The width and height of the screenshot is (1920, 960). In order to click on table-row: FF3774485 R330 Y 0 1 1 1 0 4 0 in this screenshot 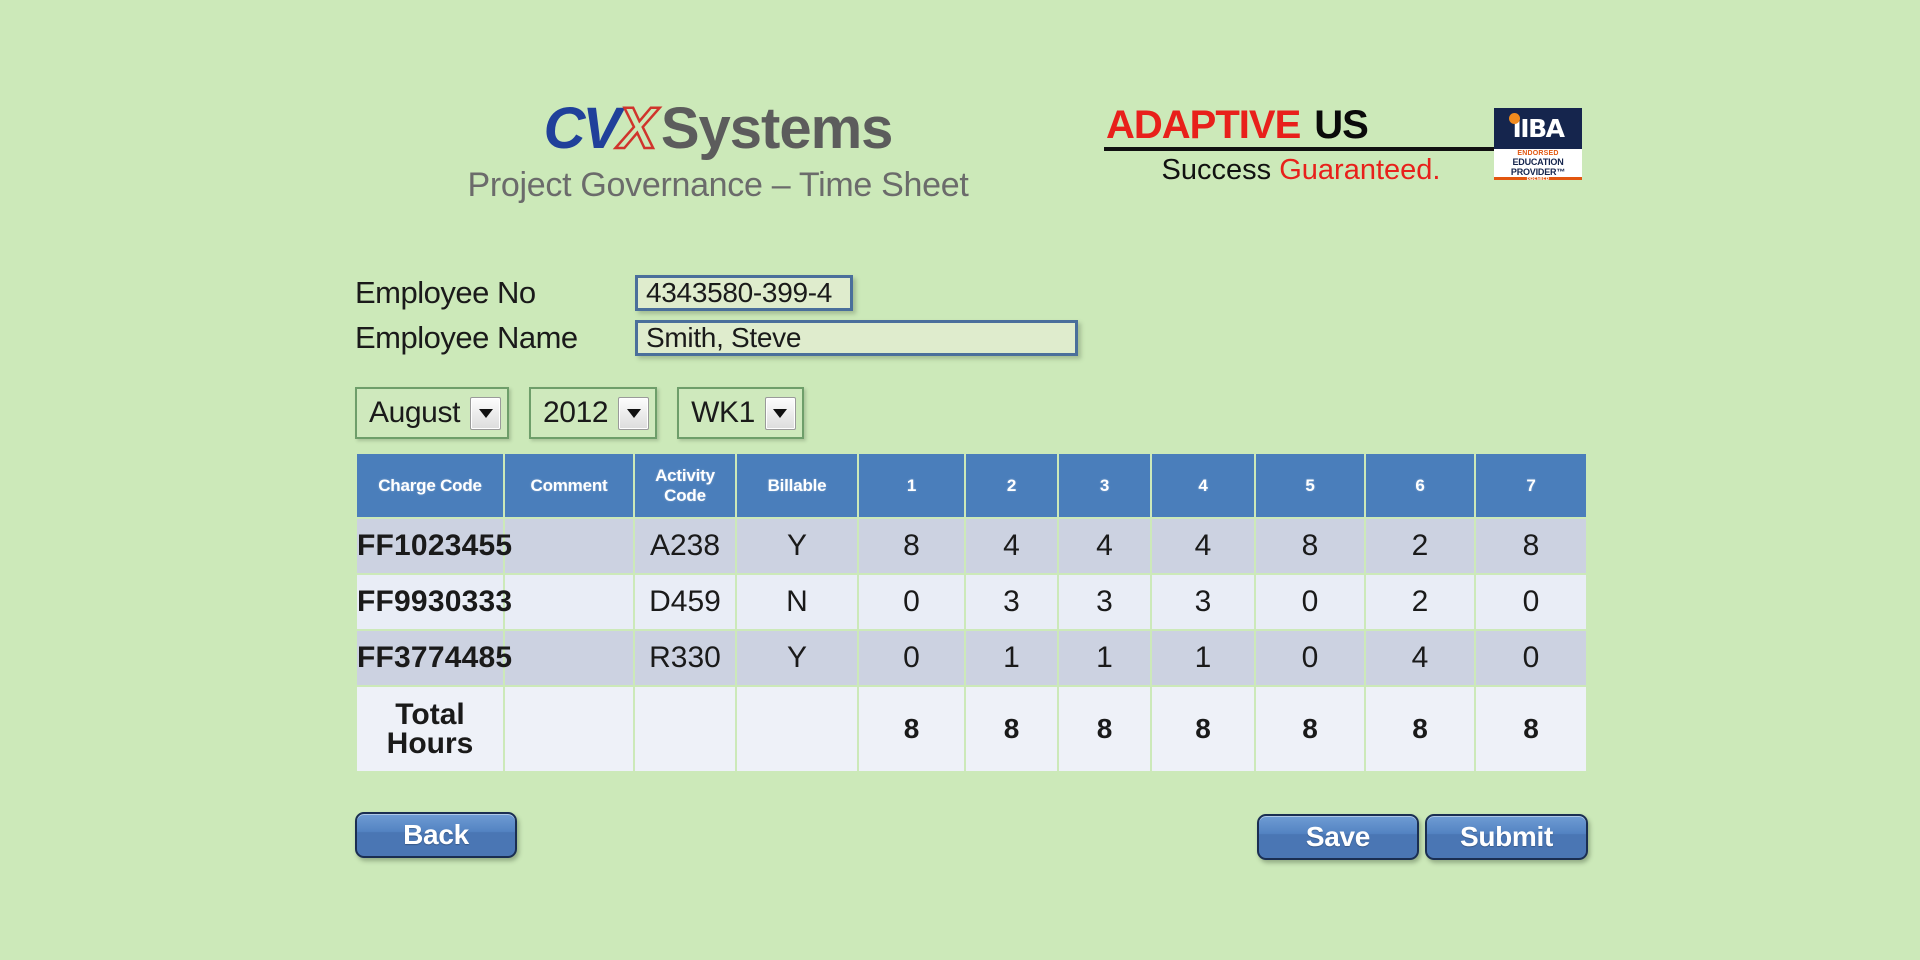, I will do `click(971, 658)`.